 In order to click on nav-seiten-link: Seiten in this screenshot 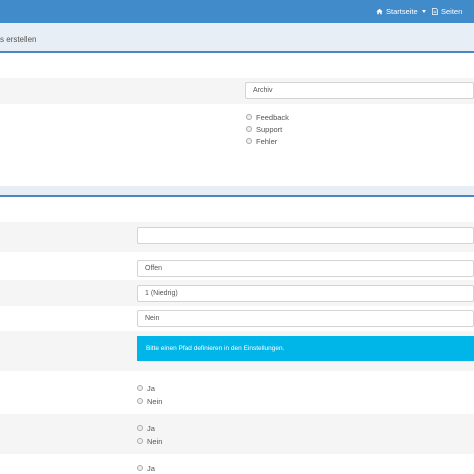, I will do `click(447, 11)`.